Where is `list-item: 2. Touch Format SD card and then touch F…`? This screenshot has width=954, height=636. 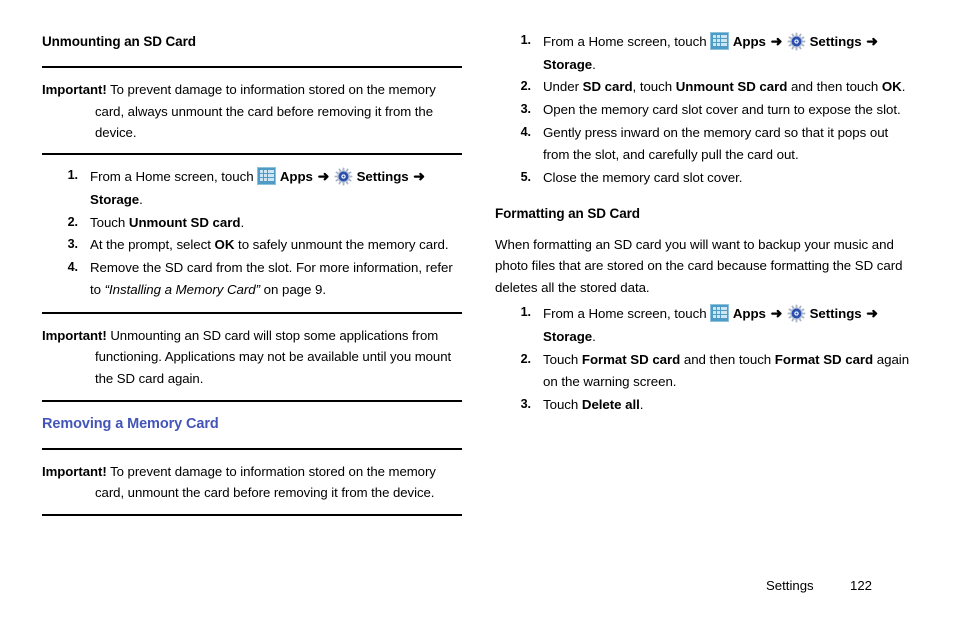
list-item: 2. Touch Format SD card and then touch F… is located at coordinates (705, 371).